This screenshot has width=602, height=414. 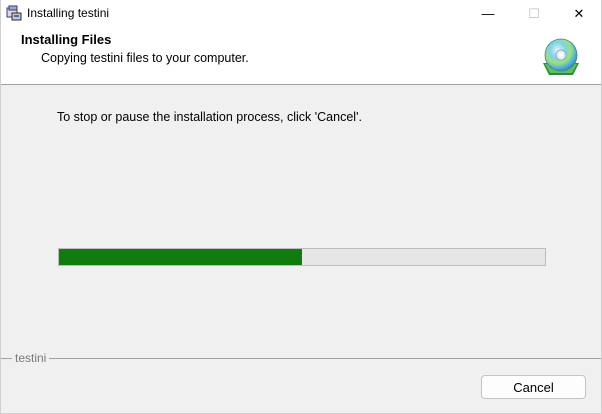 I want to click on close-icon: ✕, so click(x=579, y=13).